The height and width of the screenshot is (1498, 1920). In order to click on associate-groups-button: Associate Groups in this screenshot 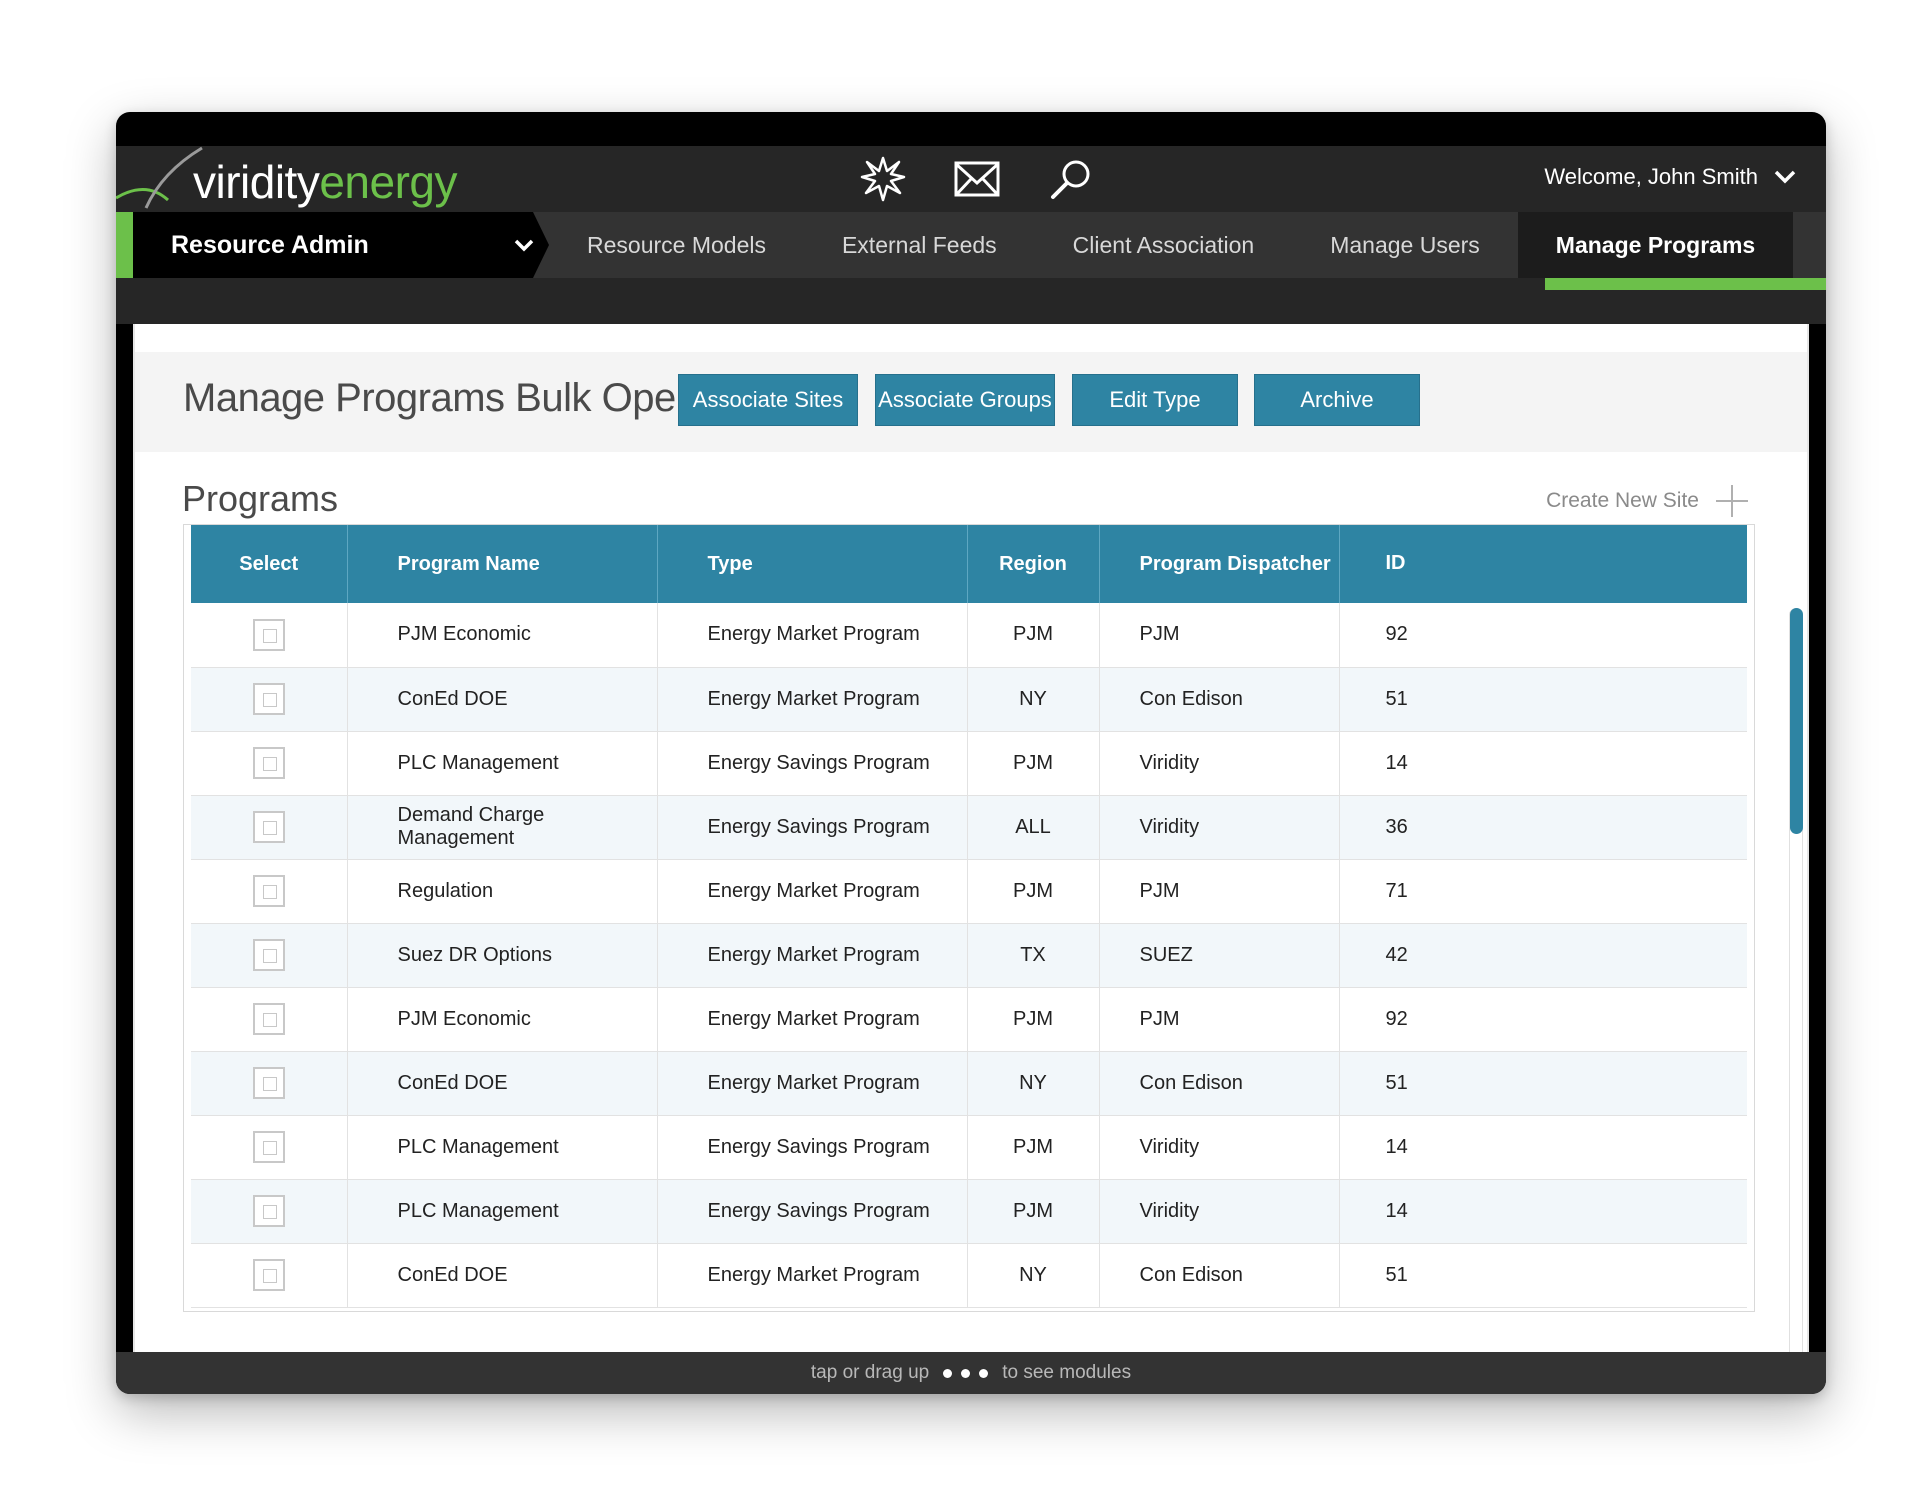, I will do `click(965, 400)`.